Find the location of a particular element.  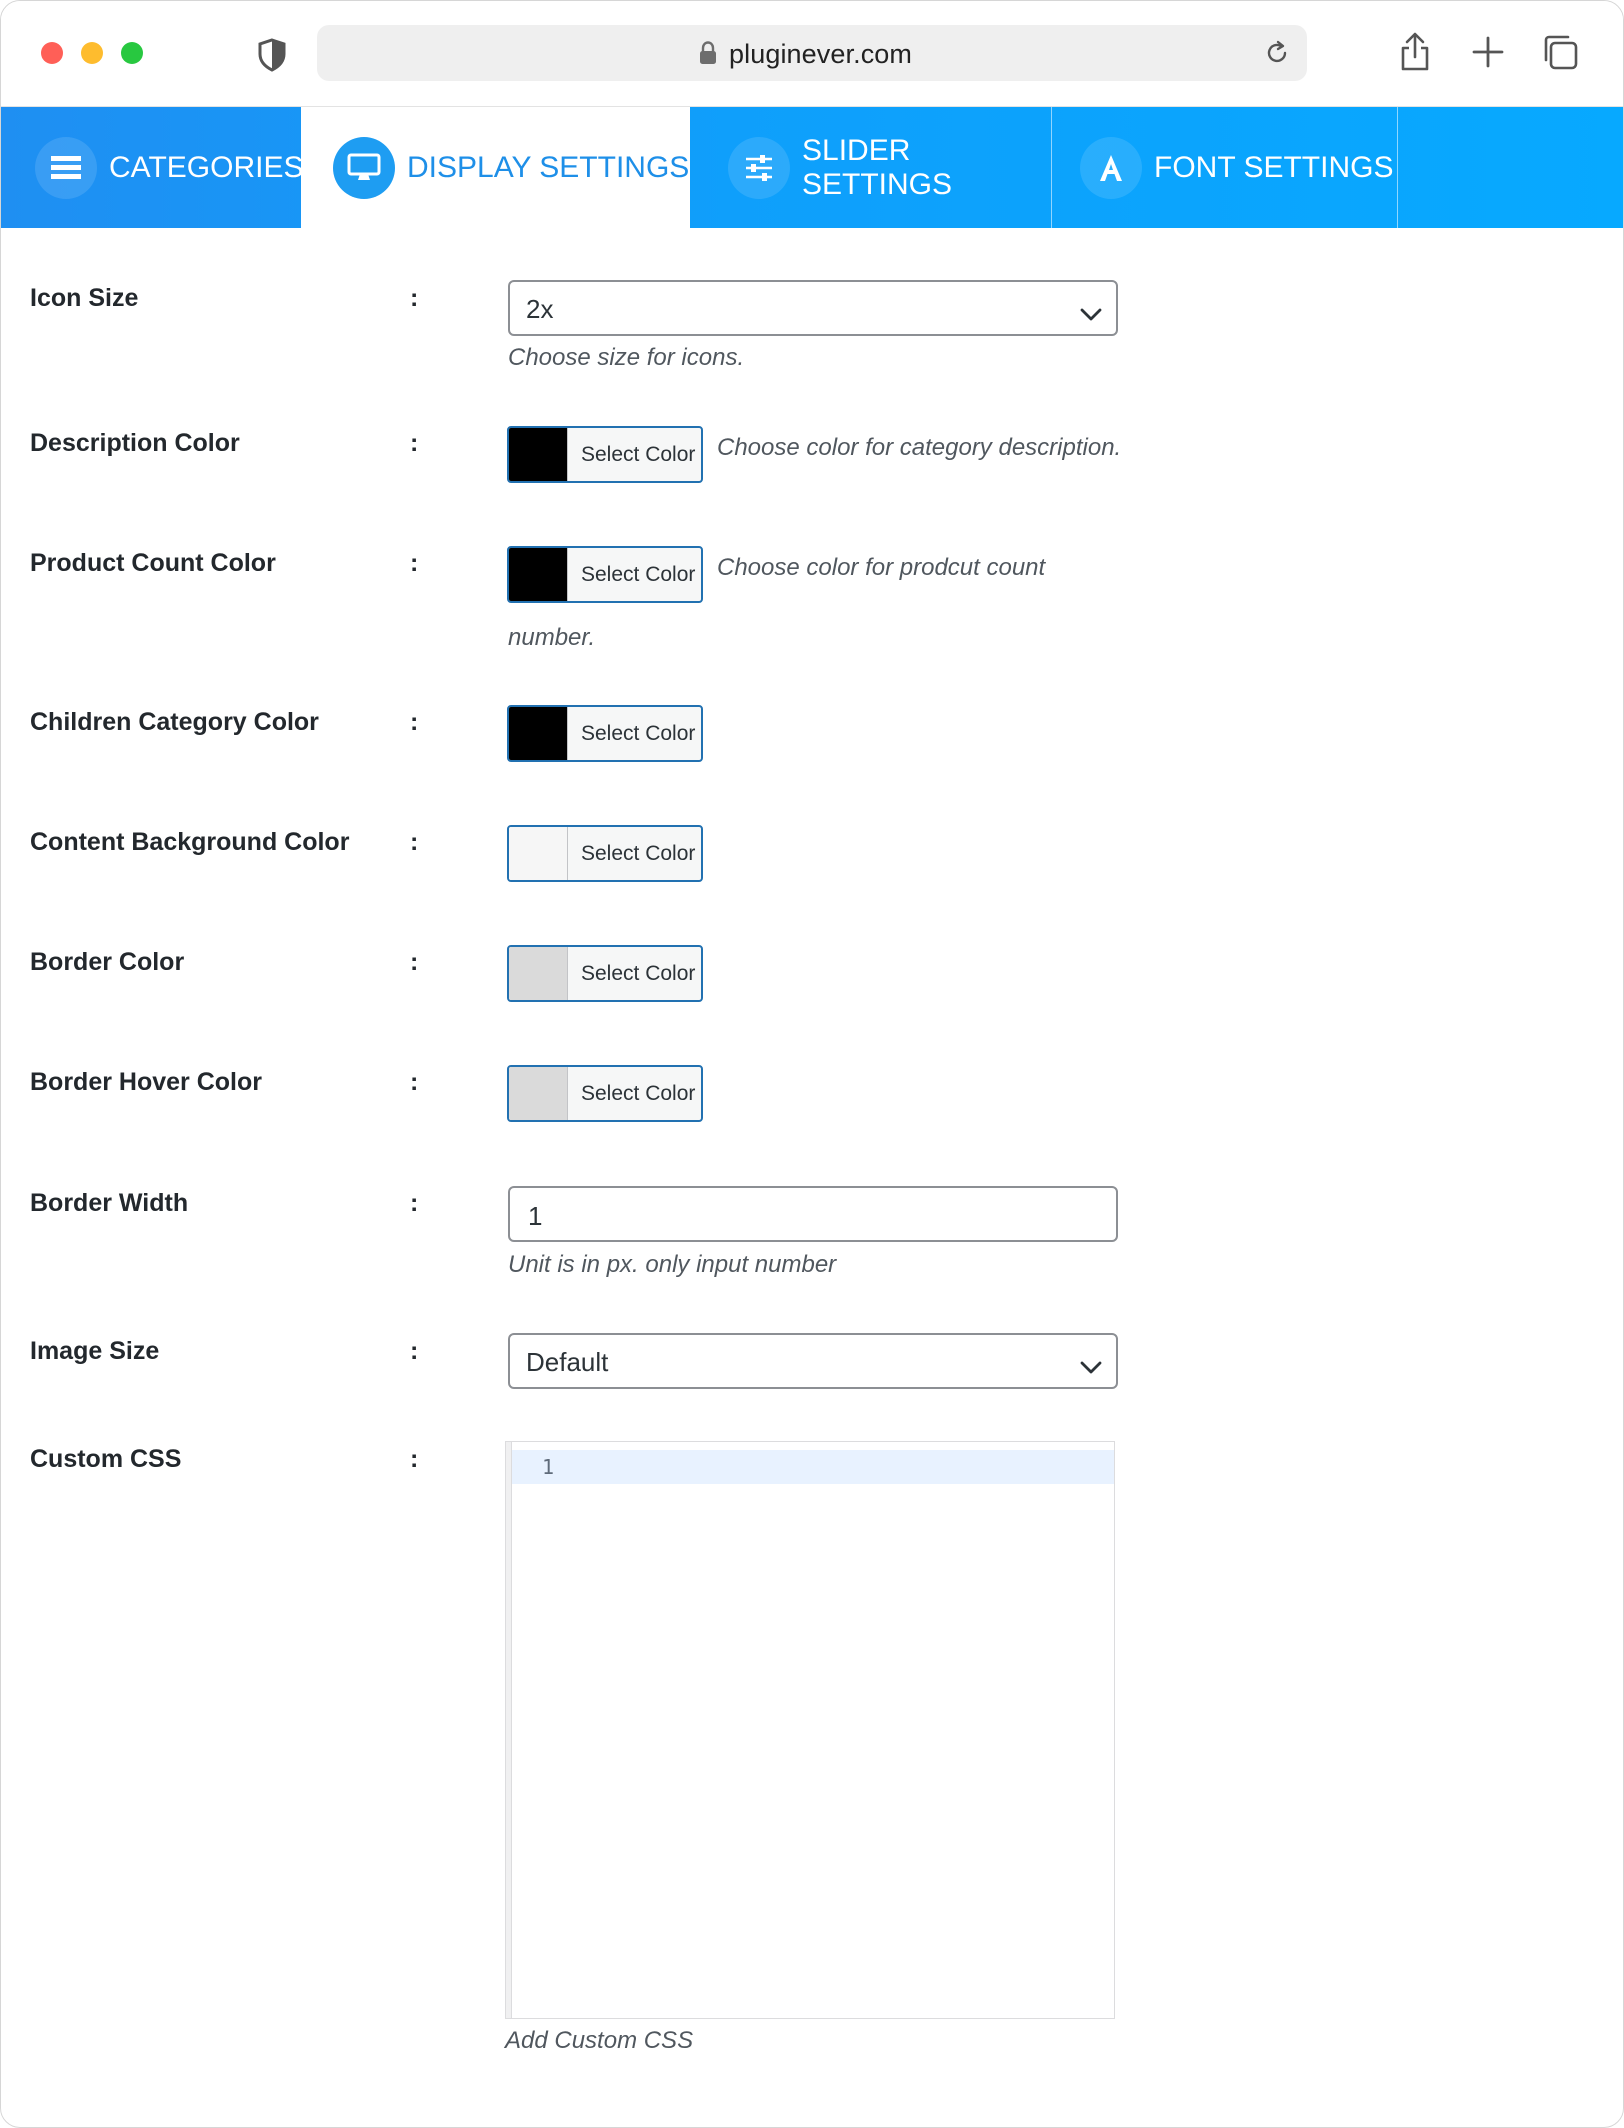

description-color-label: Description Color is located at coordinates (135, 443).